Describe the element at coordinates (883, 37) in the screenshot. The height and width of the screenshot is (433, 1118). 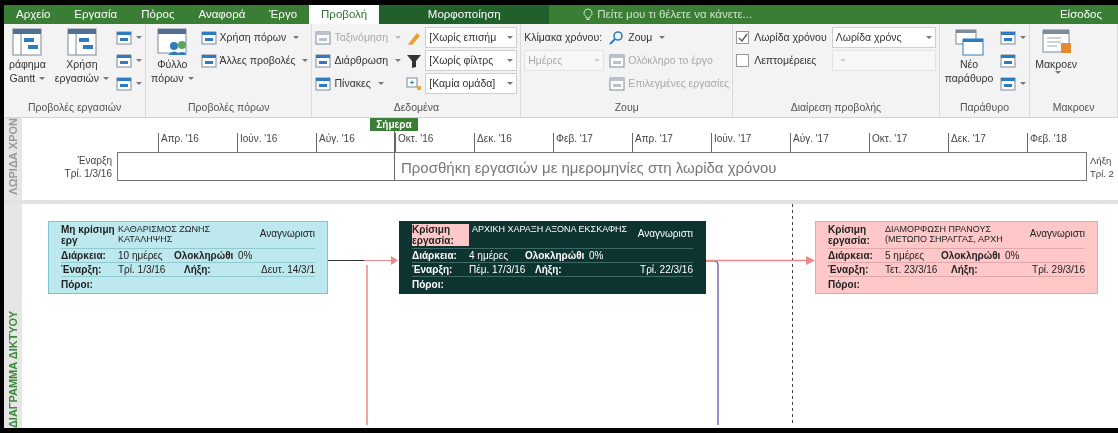
I see `dropdown-field: Λωρίδα χρόνς` at that location.